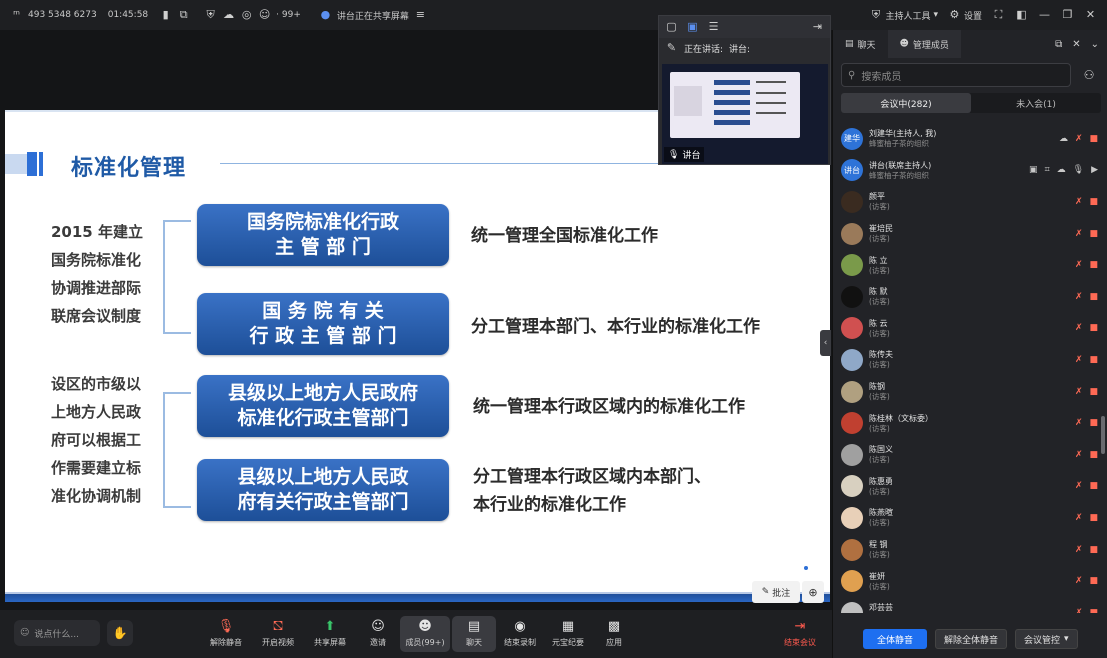 This screenshot has height=658, width=1107. I want to click on pin-icon: ▢, so click(671, 27).